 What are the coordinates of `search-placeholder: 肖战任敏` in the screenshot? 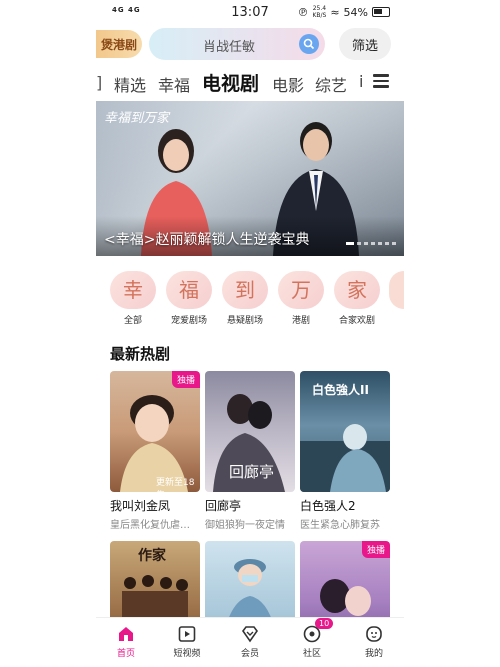 It's located at (228, 47).